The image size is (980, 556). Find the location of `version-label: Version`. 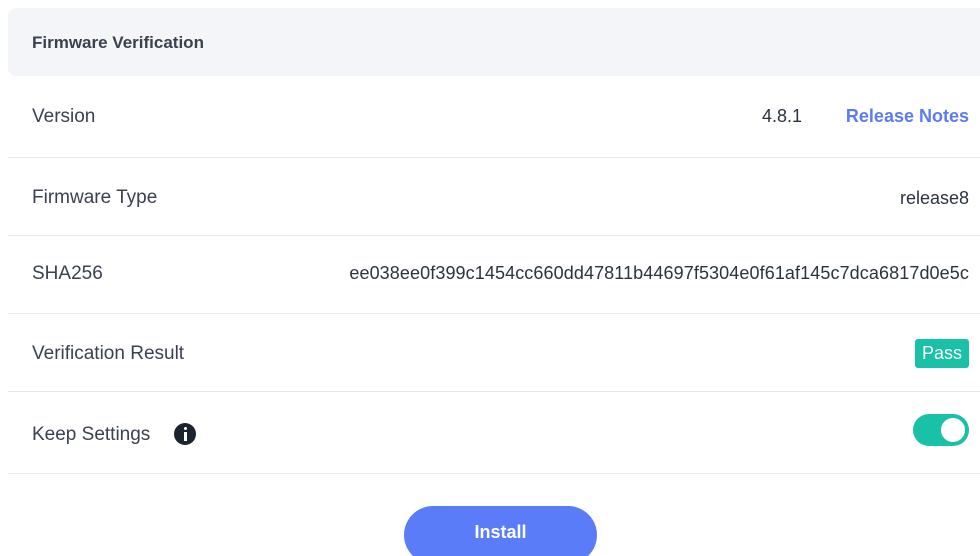

version-label: Version is located at coordinates (64, 116).